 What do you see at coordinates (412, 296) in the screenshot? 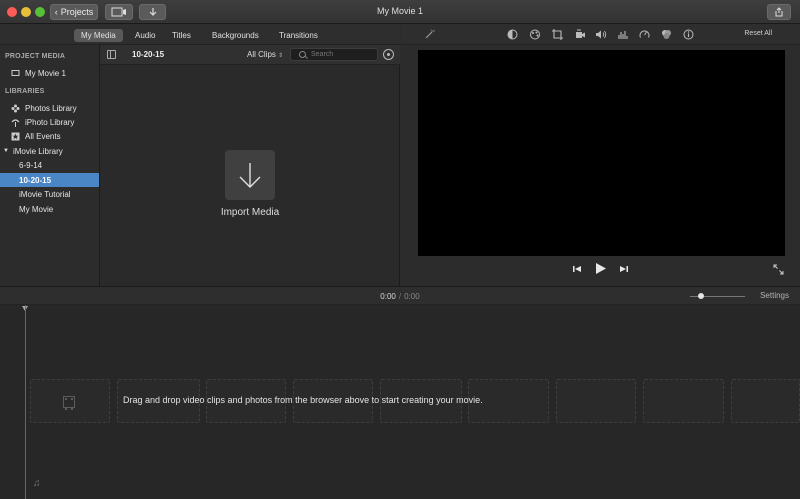
I see `total-time: 0:00` at bounding box center [412, 296].